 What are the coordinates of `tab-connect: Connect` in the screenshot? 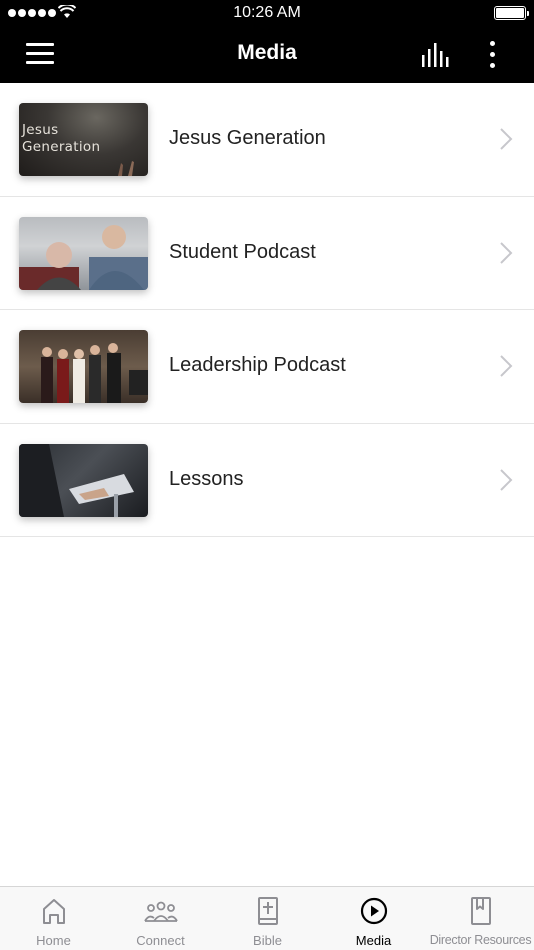 It's located at (160, 918).